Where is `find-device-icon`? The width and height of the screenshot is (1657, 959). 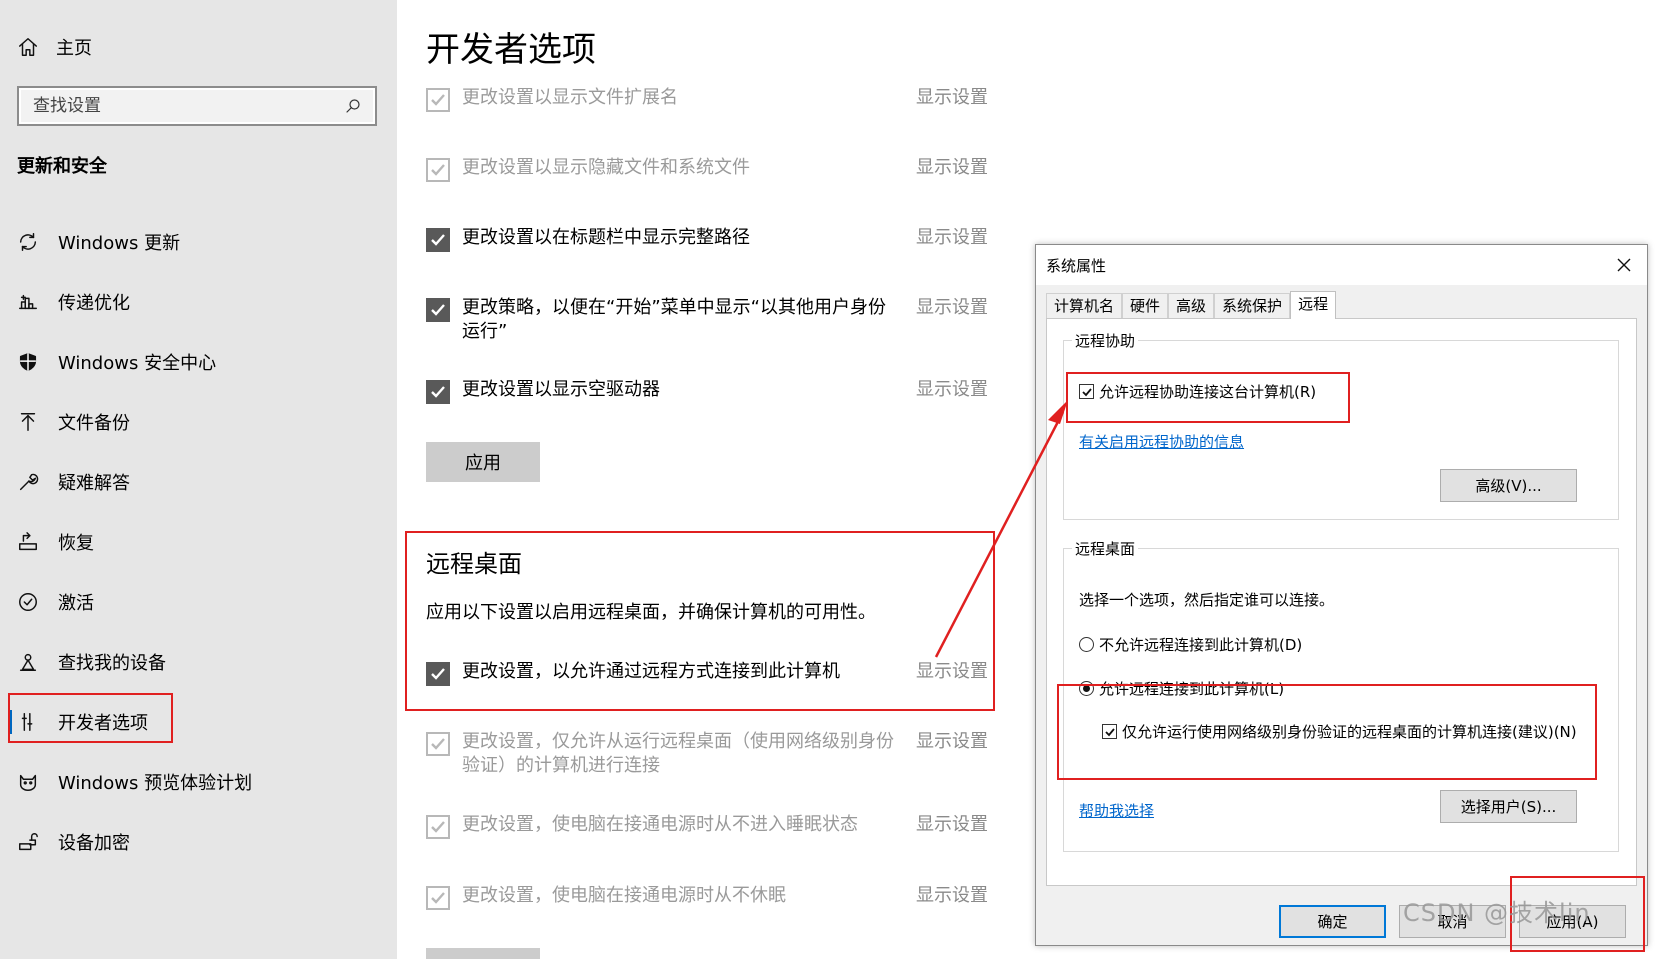 find-device-icon is located at coordinates (28, 662).